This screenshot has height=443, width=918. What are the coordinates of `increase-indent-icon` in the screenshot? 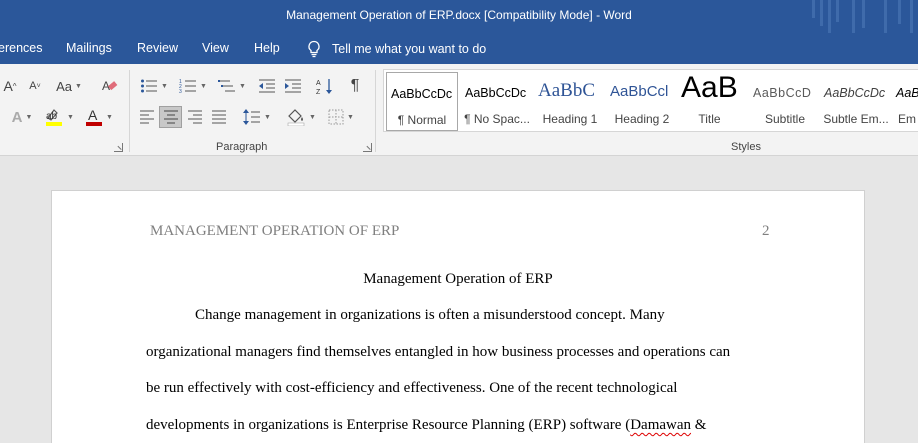 It's located at (293, 86).